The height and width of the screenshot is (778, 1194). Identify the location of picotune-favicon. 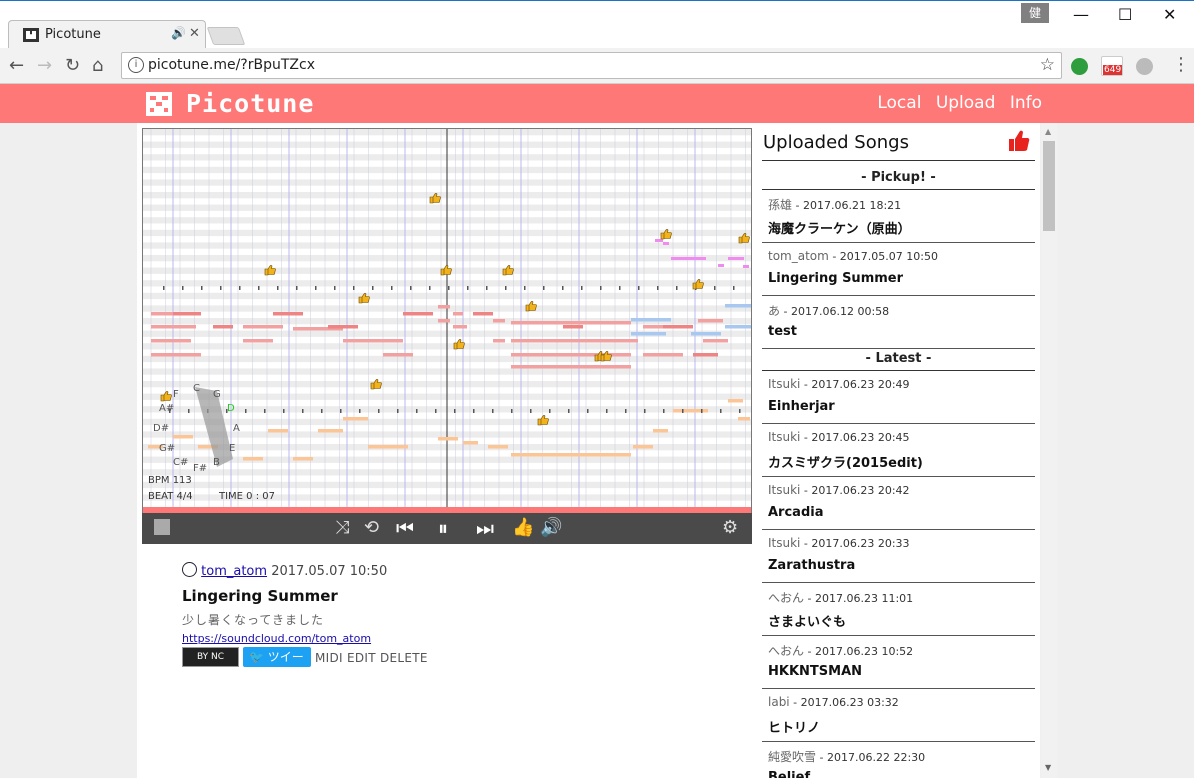
(31, 35).